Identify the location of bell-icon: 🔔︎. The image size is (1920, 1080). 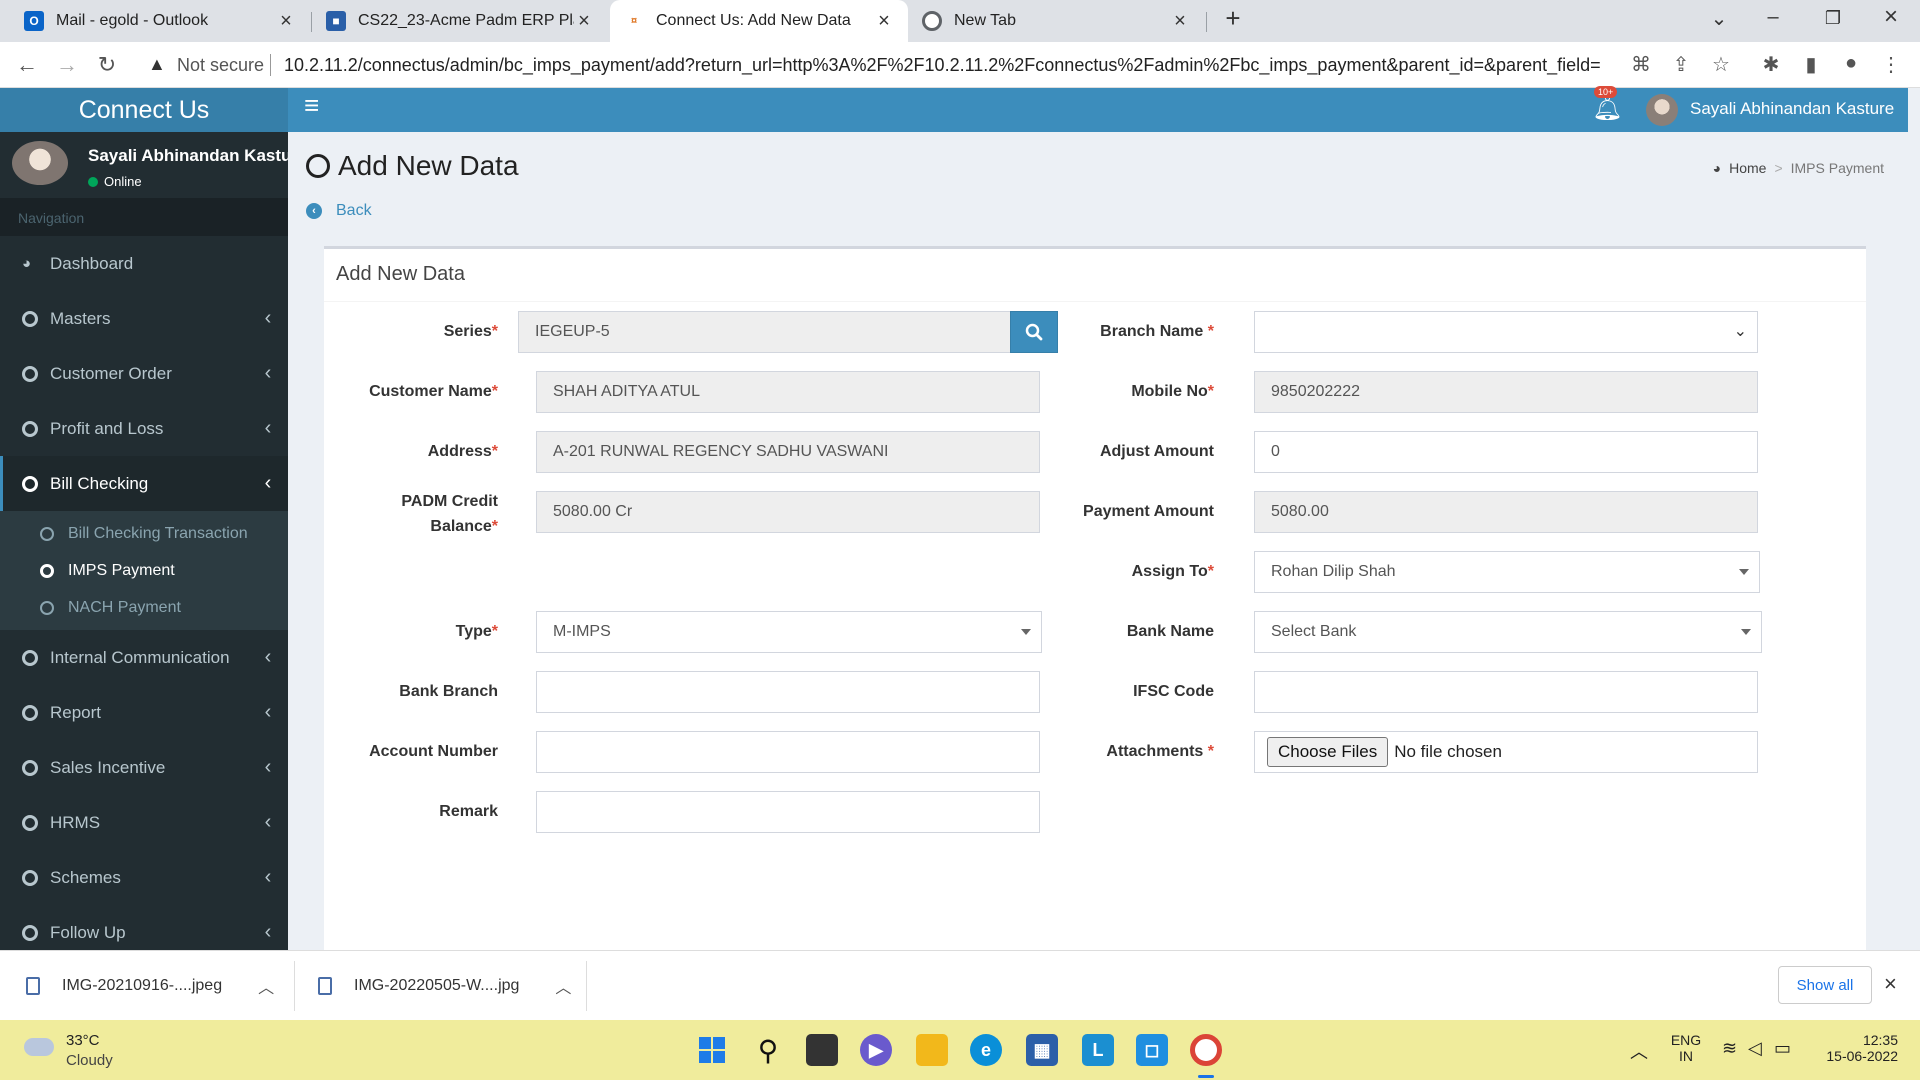
(1607, 108).